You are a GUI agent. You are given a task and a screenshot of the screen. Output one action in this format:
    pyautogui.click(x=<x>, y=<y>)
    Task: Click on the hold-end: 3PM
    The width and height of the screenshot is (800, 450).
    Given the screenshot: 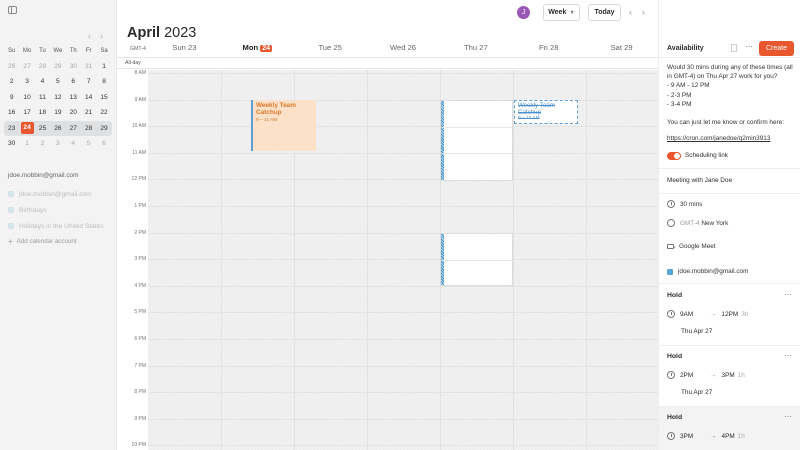 What is the action you would take?
    pyautogui.click(x=728, y=375)
    